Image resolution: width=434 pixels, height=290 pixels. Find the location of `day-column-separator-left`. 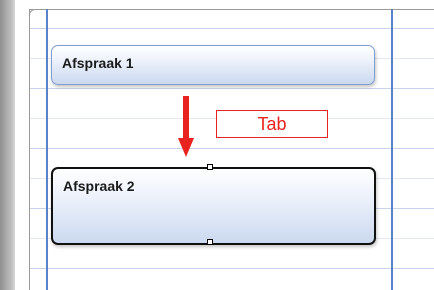

day-column-separator-left is located at coordinates (47, 149).